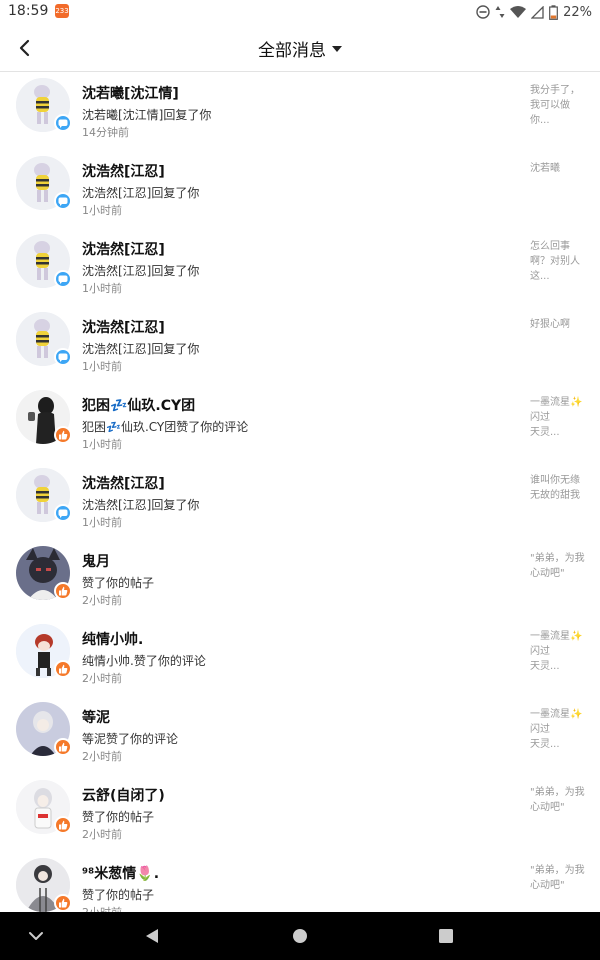 The image size is (600, 960). I want to click on notification-text: 沈若曦[沈江情]回复了你, so click(147, 115).